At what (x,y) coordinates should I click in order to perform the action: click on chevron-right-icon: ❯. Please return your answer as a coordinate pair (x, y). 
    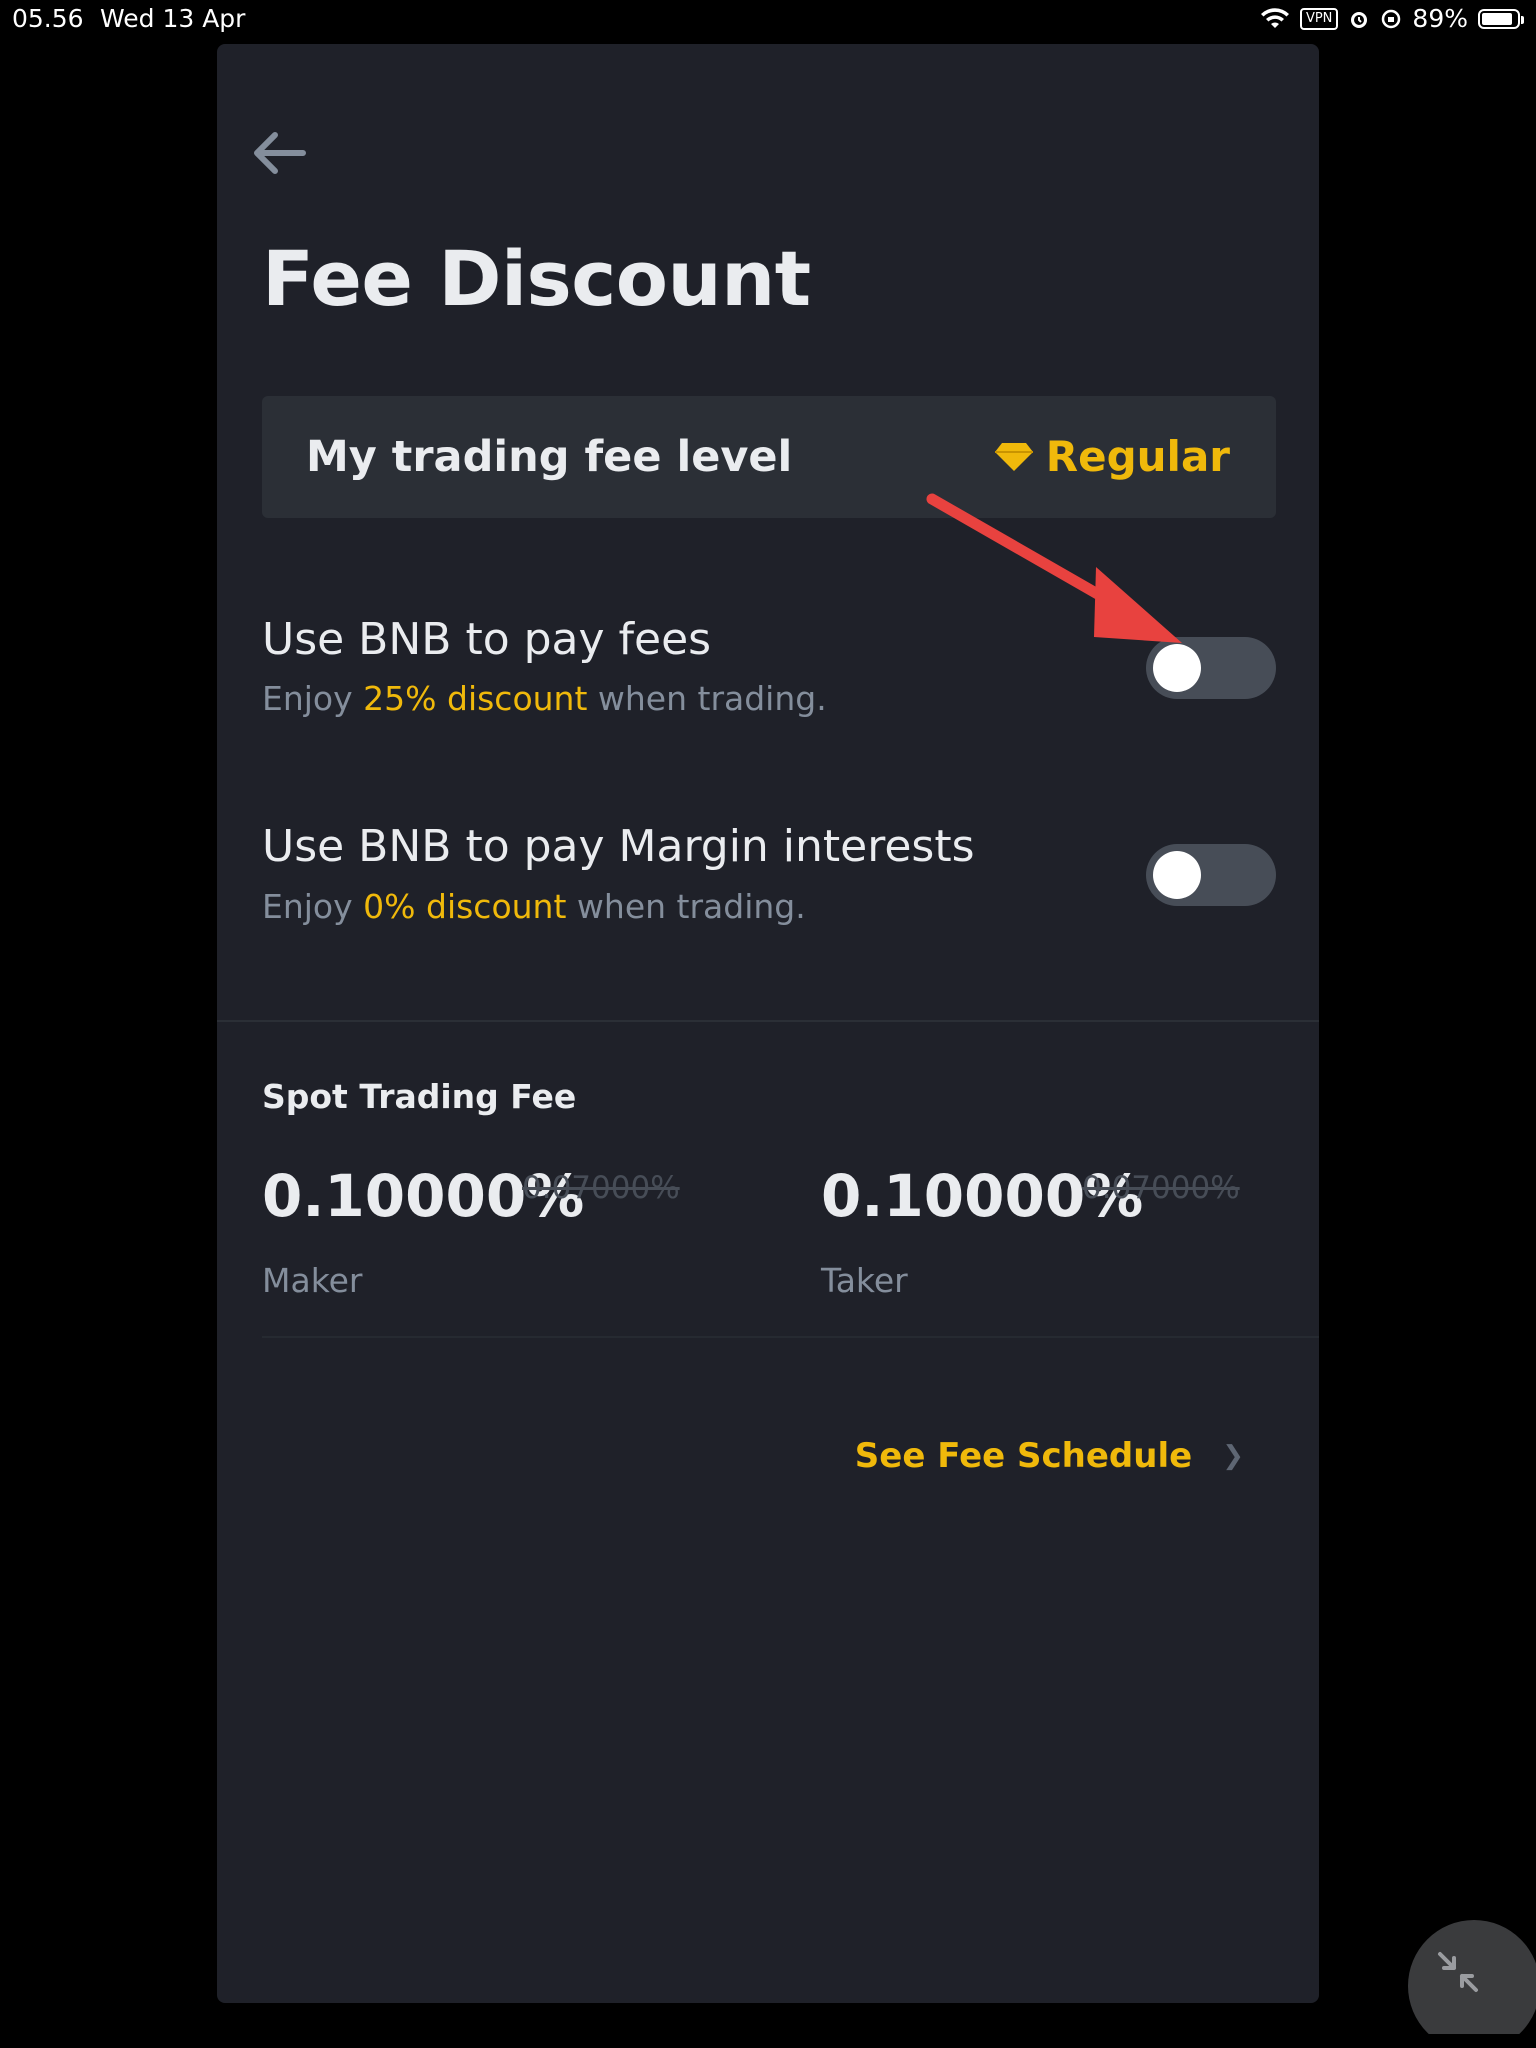
    Looking at the image, I should click on (1233, 1456).